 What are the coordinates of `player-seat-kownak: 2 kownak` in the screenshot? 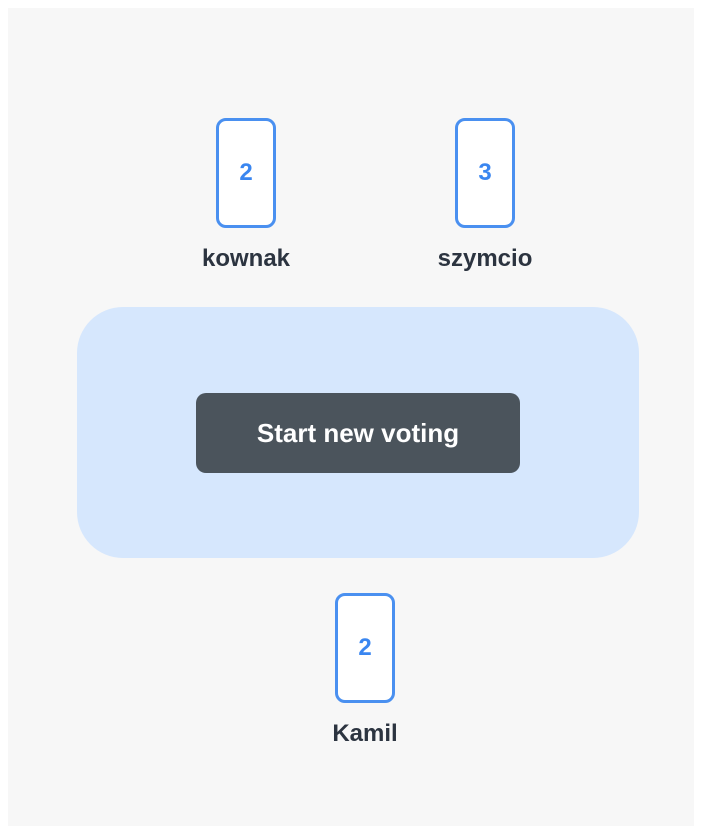 It's located at (246, 195).